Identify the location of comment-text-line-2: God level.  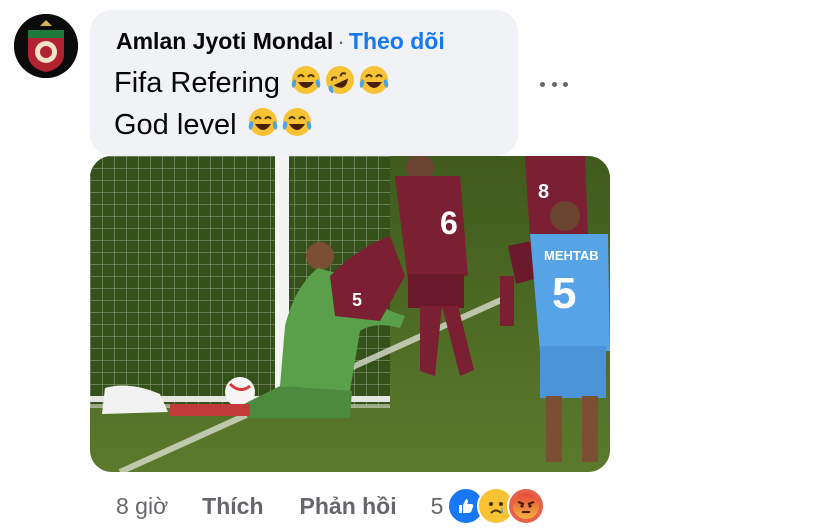
(213, 126).